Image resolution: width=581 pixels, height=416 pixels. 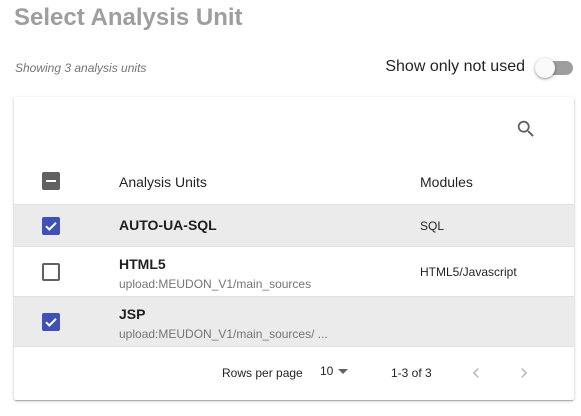 I want to click on switch-thumb, so click(x=545, y=68).